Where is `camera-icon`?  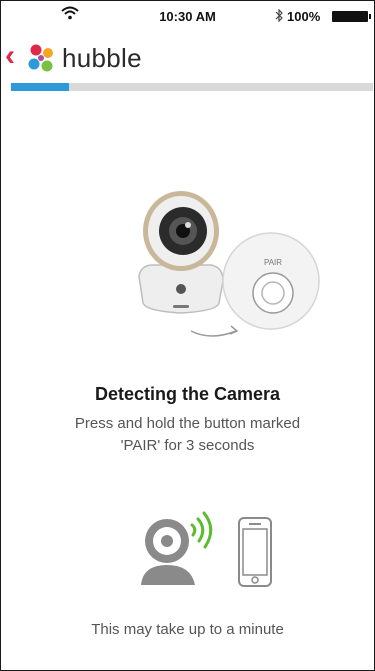 camera-icon is located at coordinates (168, 552).